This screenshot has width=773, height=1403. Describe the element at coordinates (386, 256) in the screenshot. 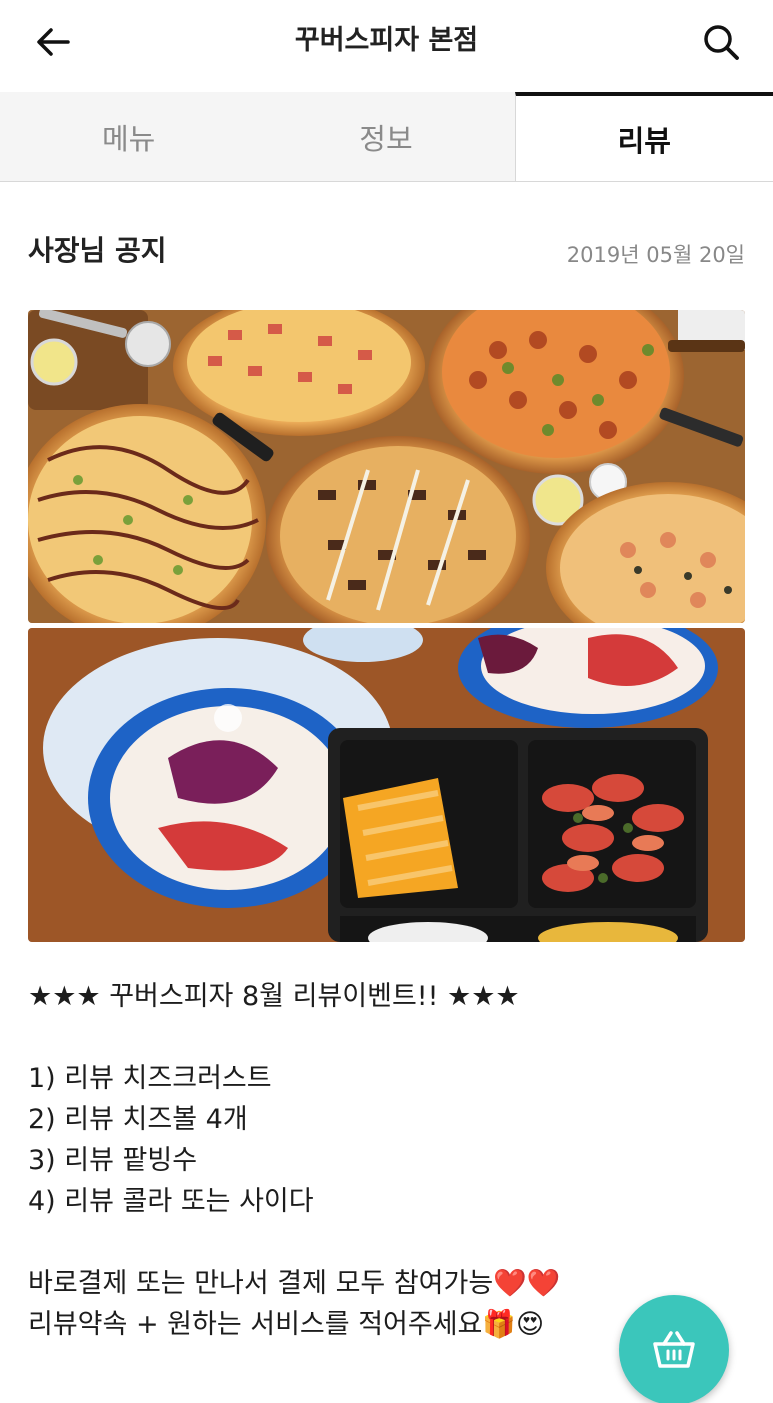

I see `owner-notice-header: 사장님 공지 2019년 05월 20일` at that location.